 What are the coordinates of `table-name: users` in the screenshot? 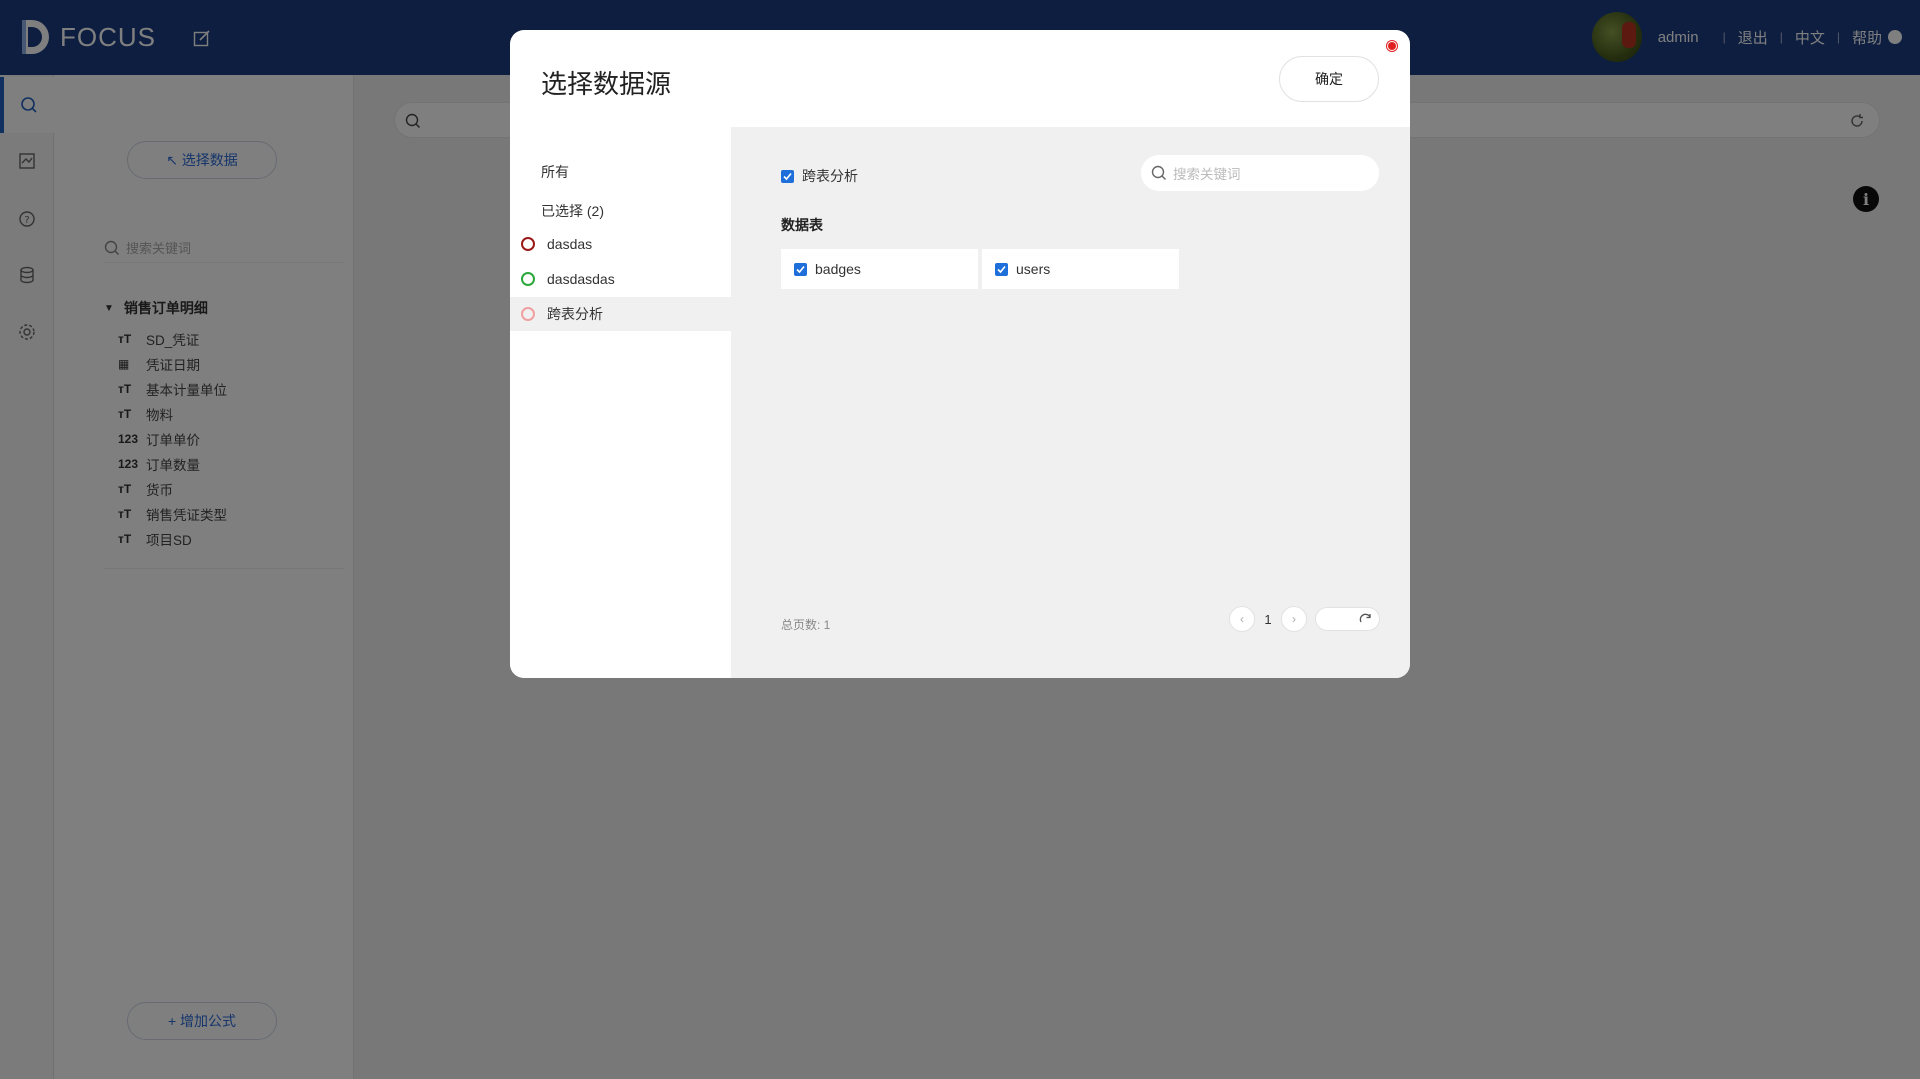 It's located at (1033, 269).